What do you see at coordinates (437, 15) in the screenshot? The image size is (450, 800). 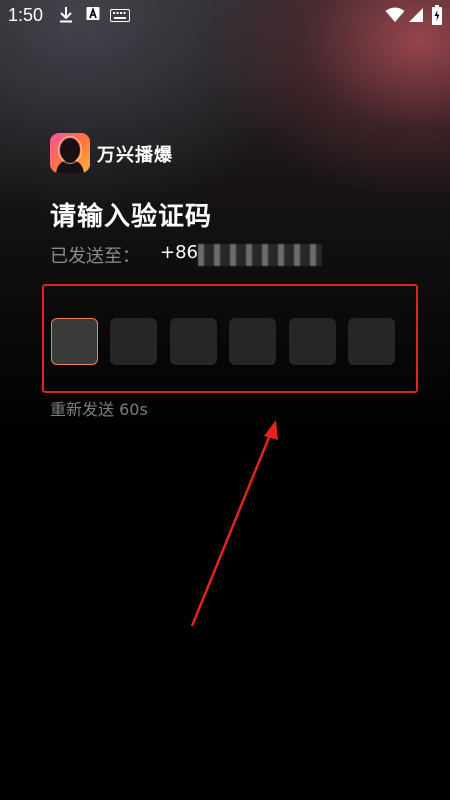 I see `battery-charging-icon` at bounding box center [437, 15].